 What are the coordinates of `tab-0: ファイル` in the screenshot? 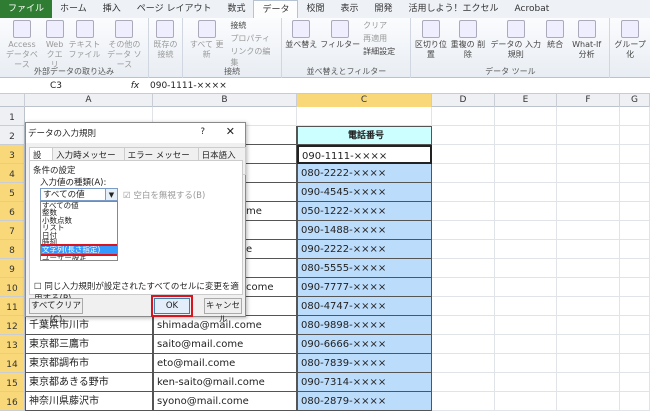 It's located at (26, 9).